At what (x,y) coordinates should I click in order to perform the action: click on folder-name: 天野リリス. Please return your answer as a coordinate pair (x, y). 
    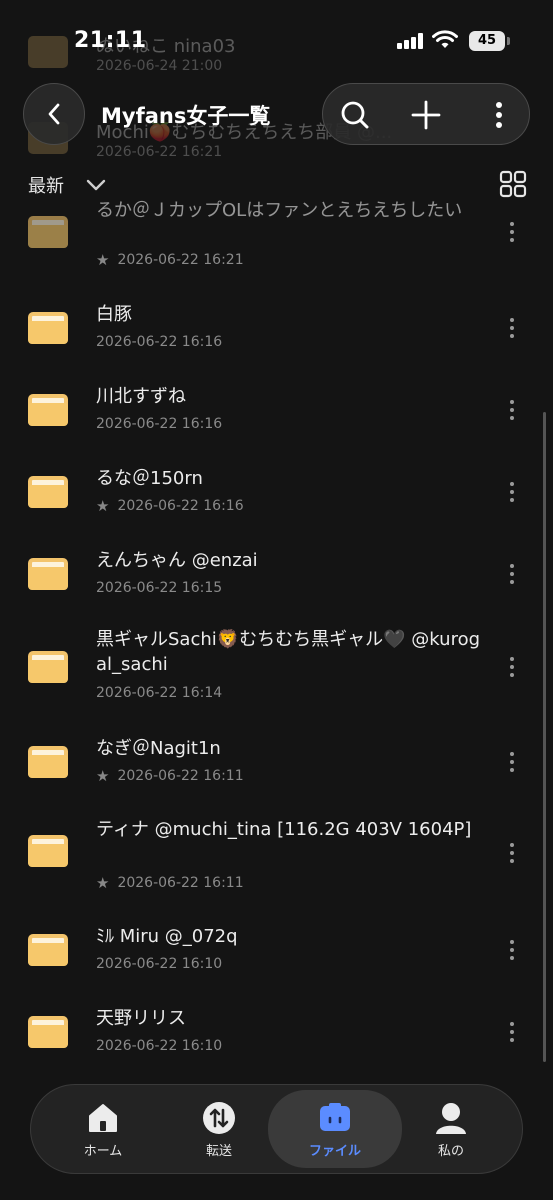
    Looking at the image, I should click on (141, 1018).